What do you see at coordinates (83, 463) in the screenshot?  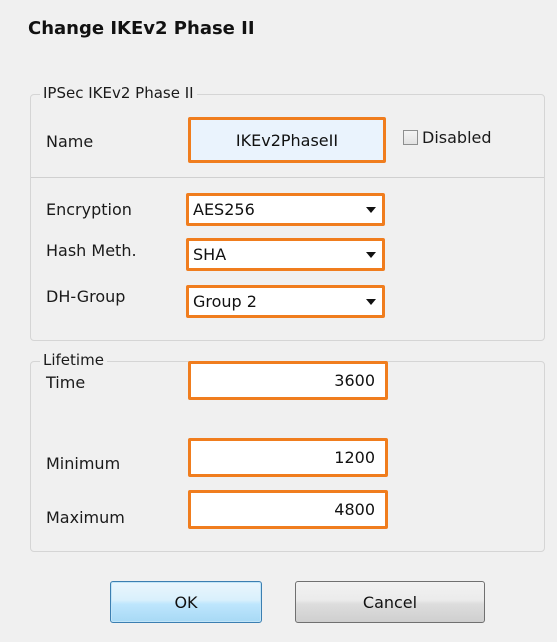 I see `minimum-label: Minimum` at bounding box center [83, 463].